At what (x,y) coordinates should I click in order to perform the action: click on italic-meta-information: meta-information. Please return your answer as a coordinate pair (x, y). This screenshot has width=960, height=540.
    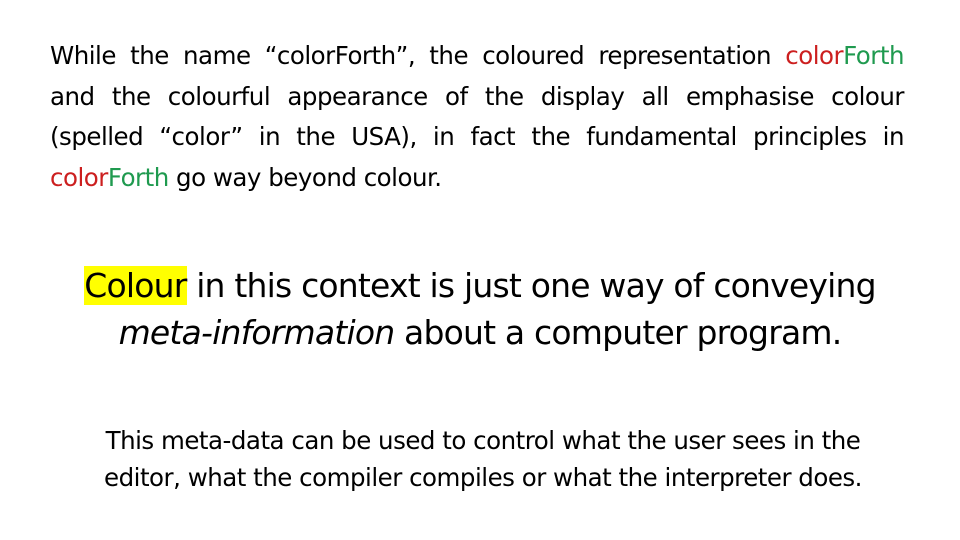
    Looking at the image, I should click on (257, 332).